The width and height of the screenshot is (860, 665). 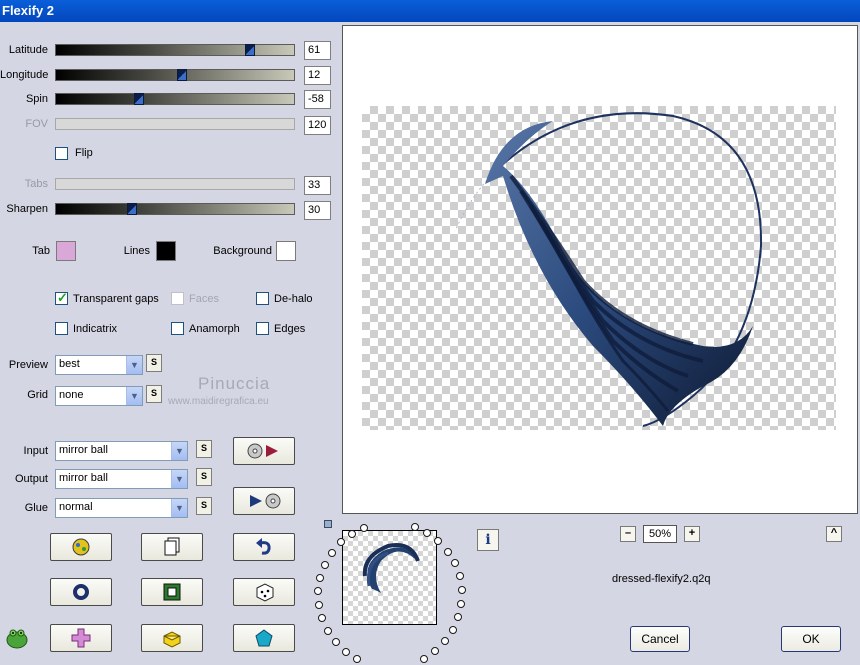 I want to click on de-halo-checkbox, so click(x=262, y=298).